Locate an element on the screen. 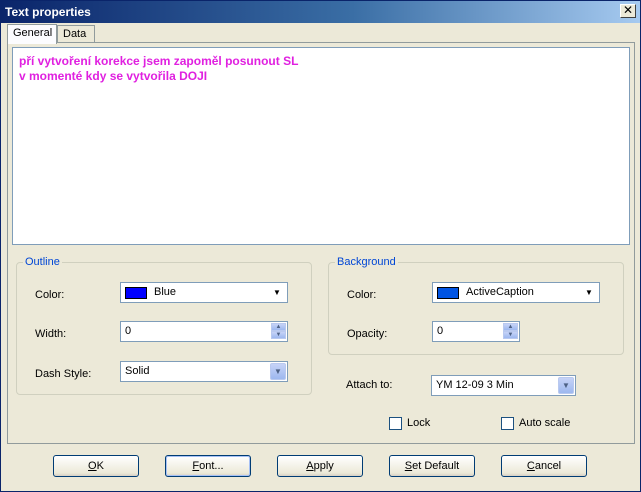 The width and height of the screenshot is (641, 492). text-line-2: v momenté kdy se vytvořila DOJI is located at coordinates (113, 76).